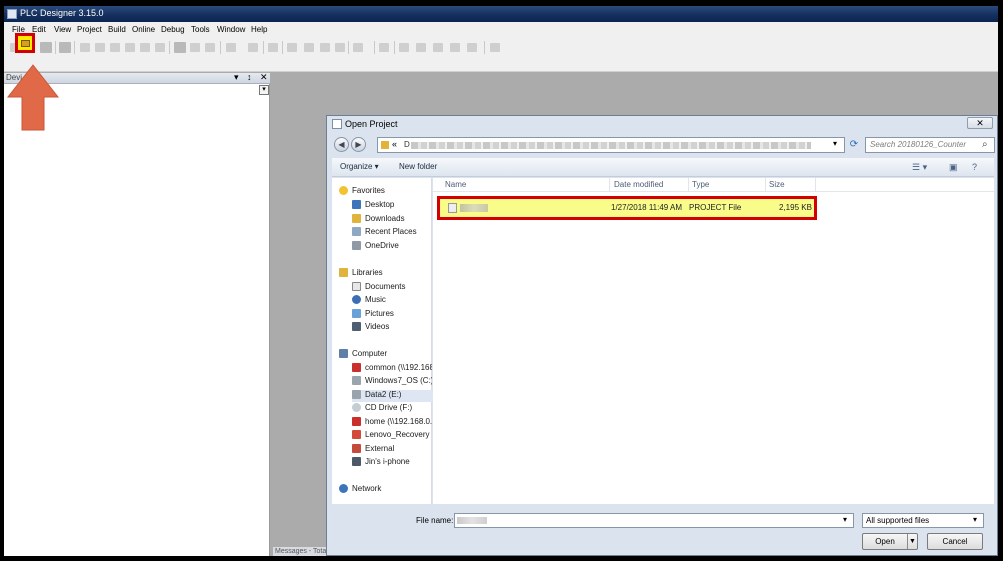 Image resolution: width=1003 pixels, height=561 pixels. What do you see at coordinates (398, 367) in the screenshot?
I see `nav-common-drive-label: common (\\192.168` at bounding box center [398, 367].